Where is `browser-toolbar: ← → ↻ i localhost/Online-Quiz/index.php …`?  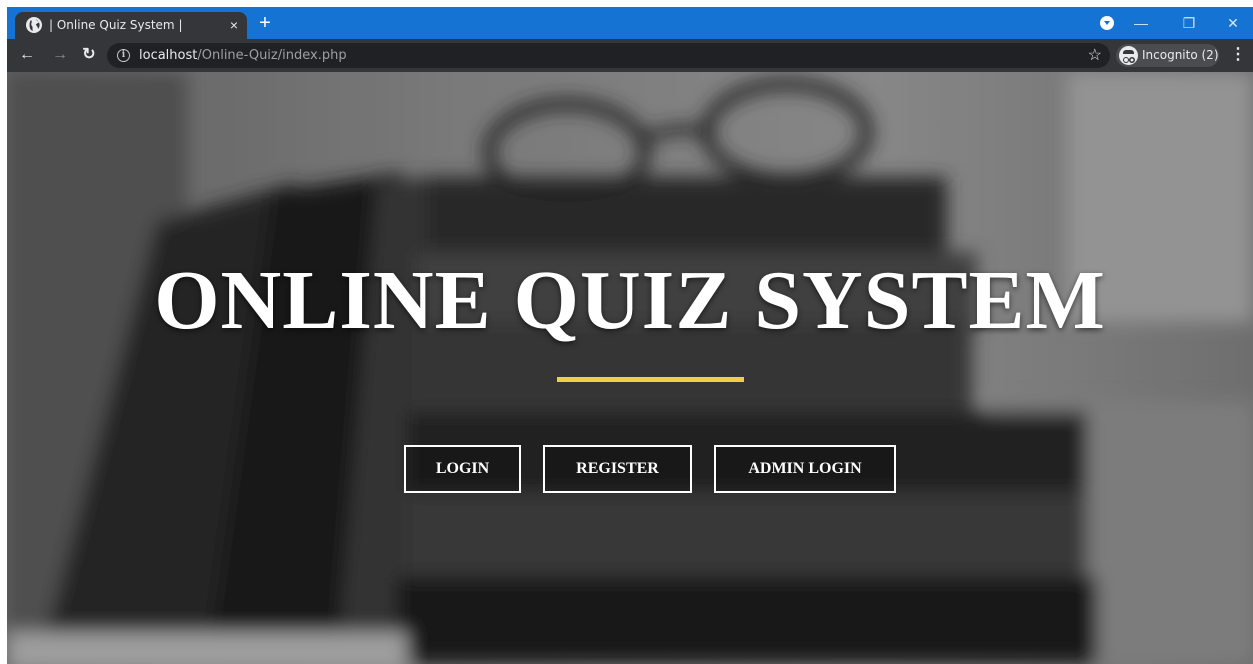
browser-toolbar: ← → ↻ i localhost/Online-Quiz/index.php … is located at coordinates (630, 55).